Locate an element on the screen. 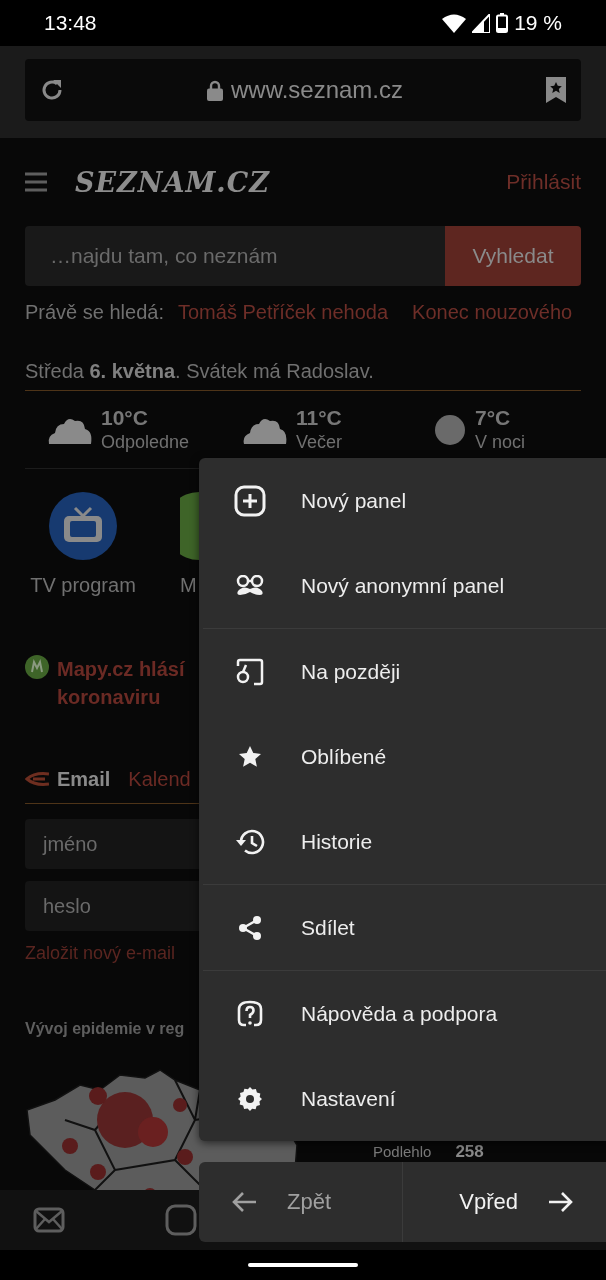 The image size is (606, 1280). glasses-in-box-icon is located at coordinates (250, 671).